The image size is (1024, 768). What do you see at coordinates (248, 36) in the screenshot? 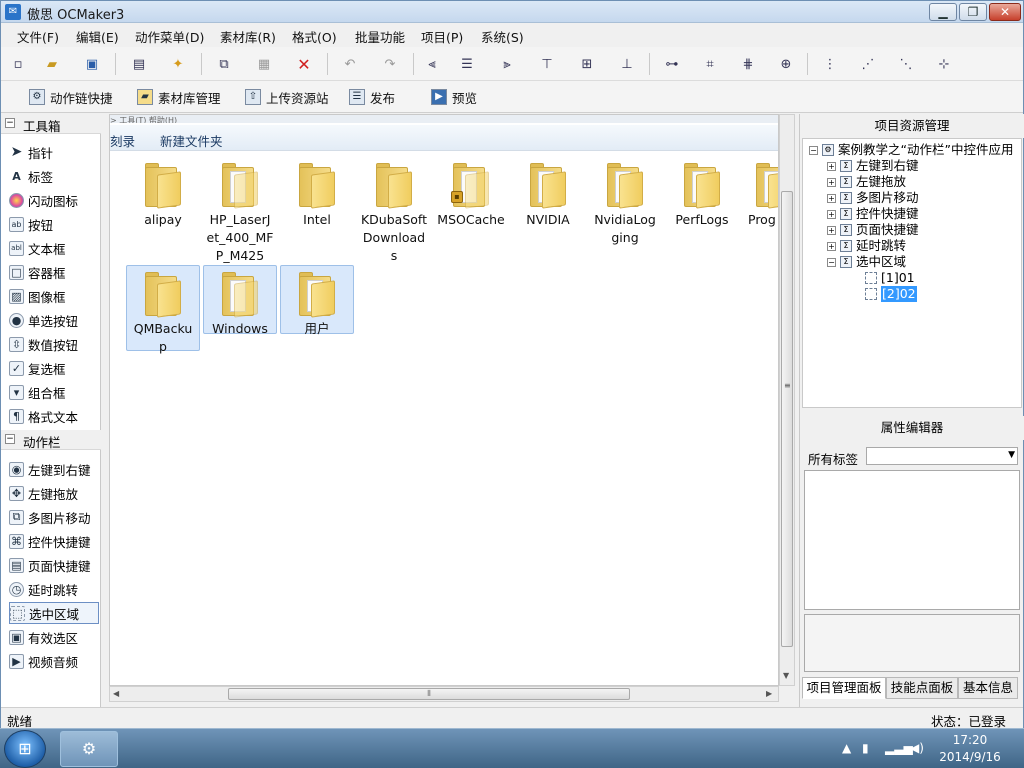
I see `menu-resources: 素材库(R)` at bounding box center [248, 36].